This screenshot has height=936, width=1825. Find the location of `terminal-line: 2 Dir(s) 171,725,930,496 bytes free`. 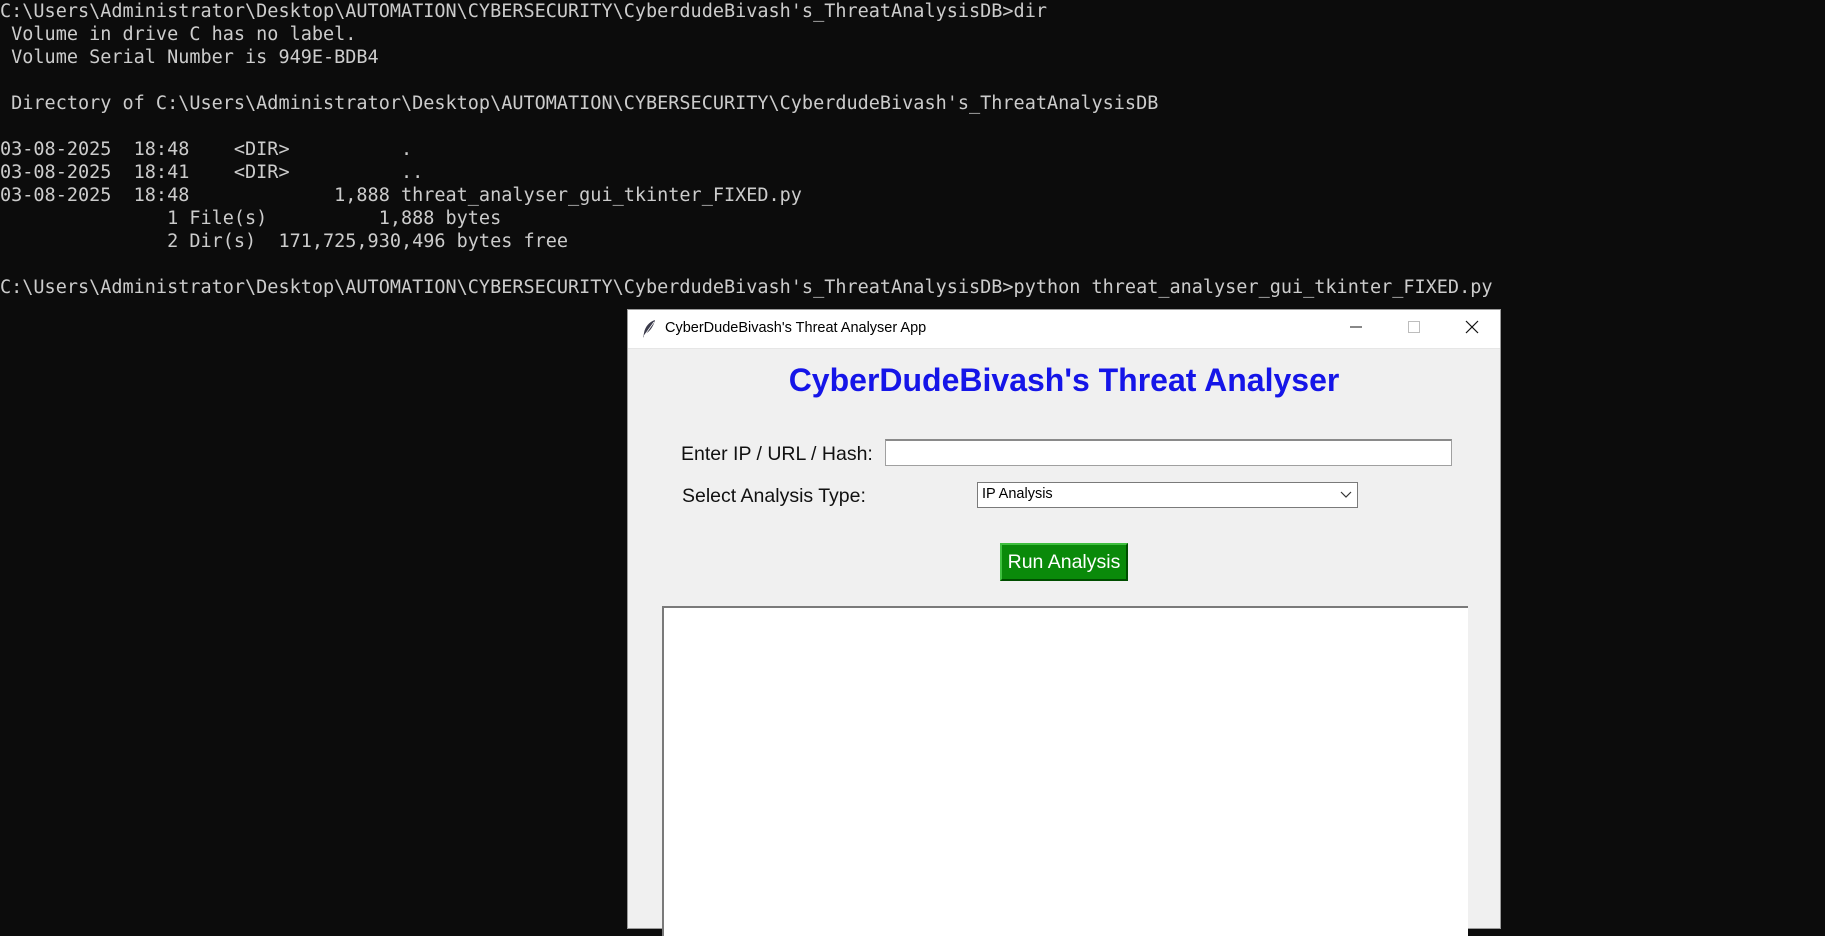

terminal-line: 2 Dir(s) 171,725,930,496 bytes free is located at coordinates (284, 241).